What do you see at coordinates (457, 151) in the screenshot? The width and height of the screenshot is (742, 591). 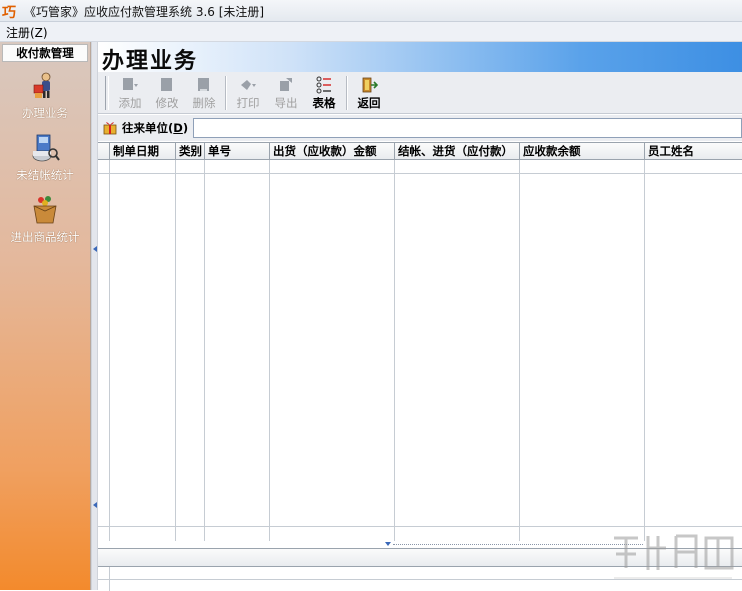 I see `column-header-settle-incoming: 结帐、进货（应付款）` at bounding box center [457, 151].